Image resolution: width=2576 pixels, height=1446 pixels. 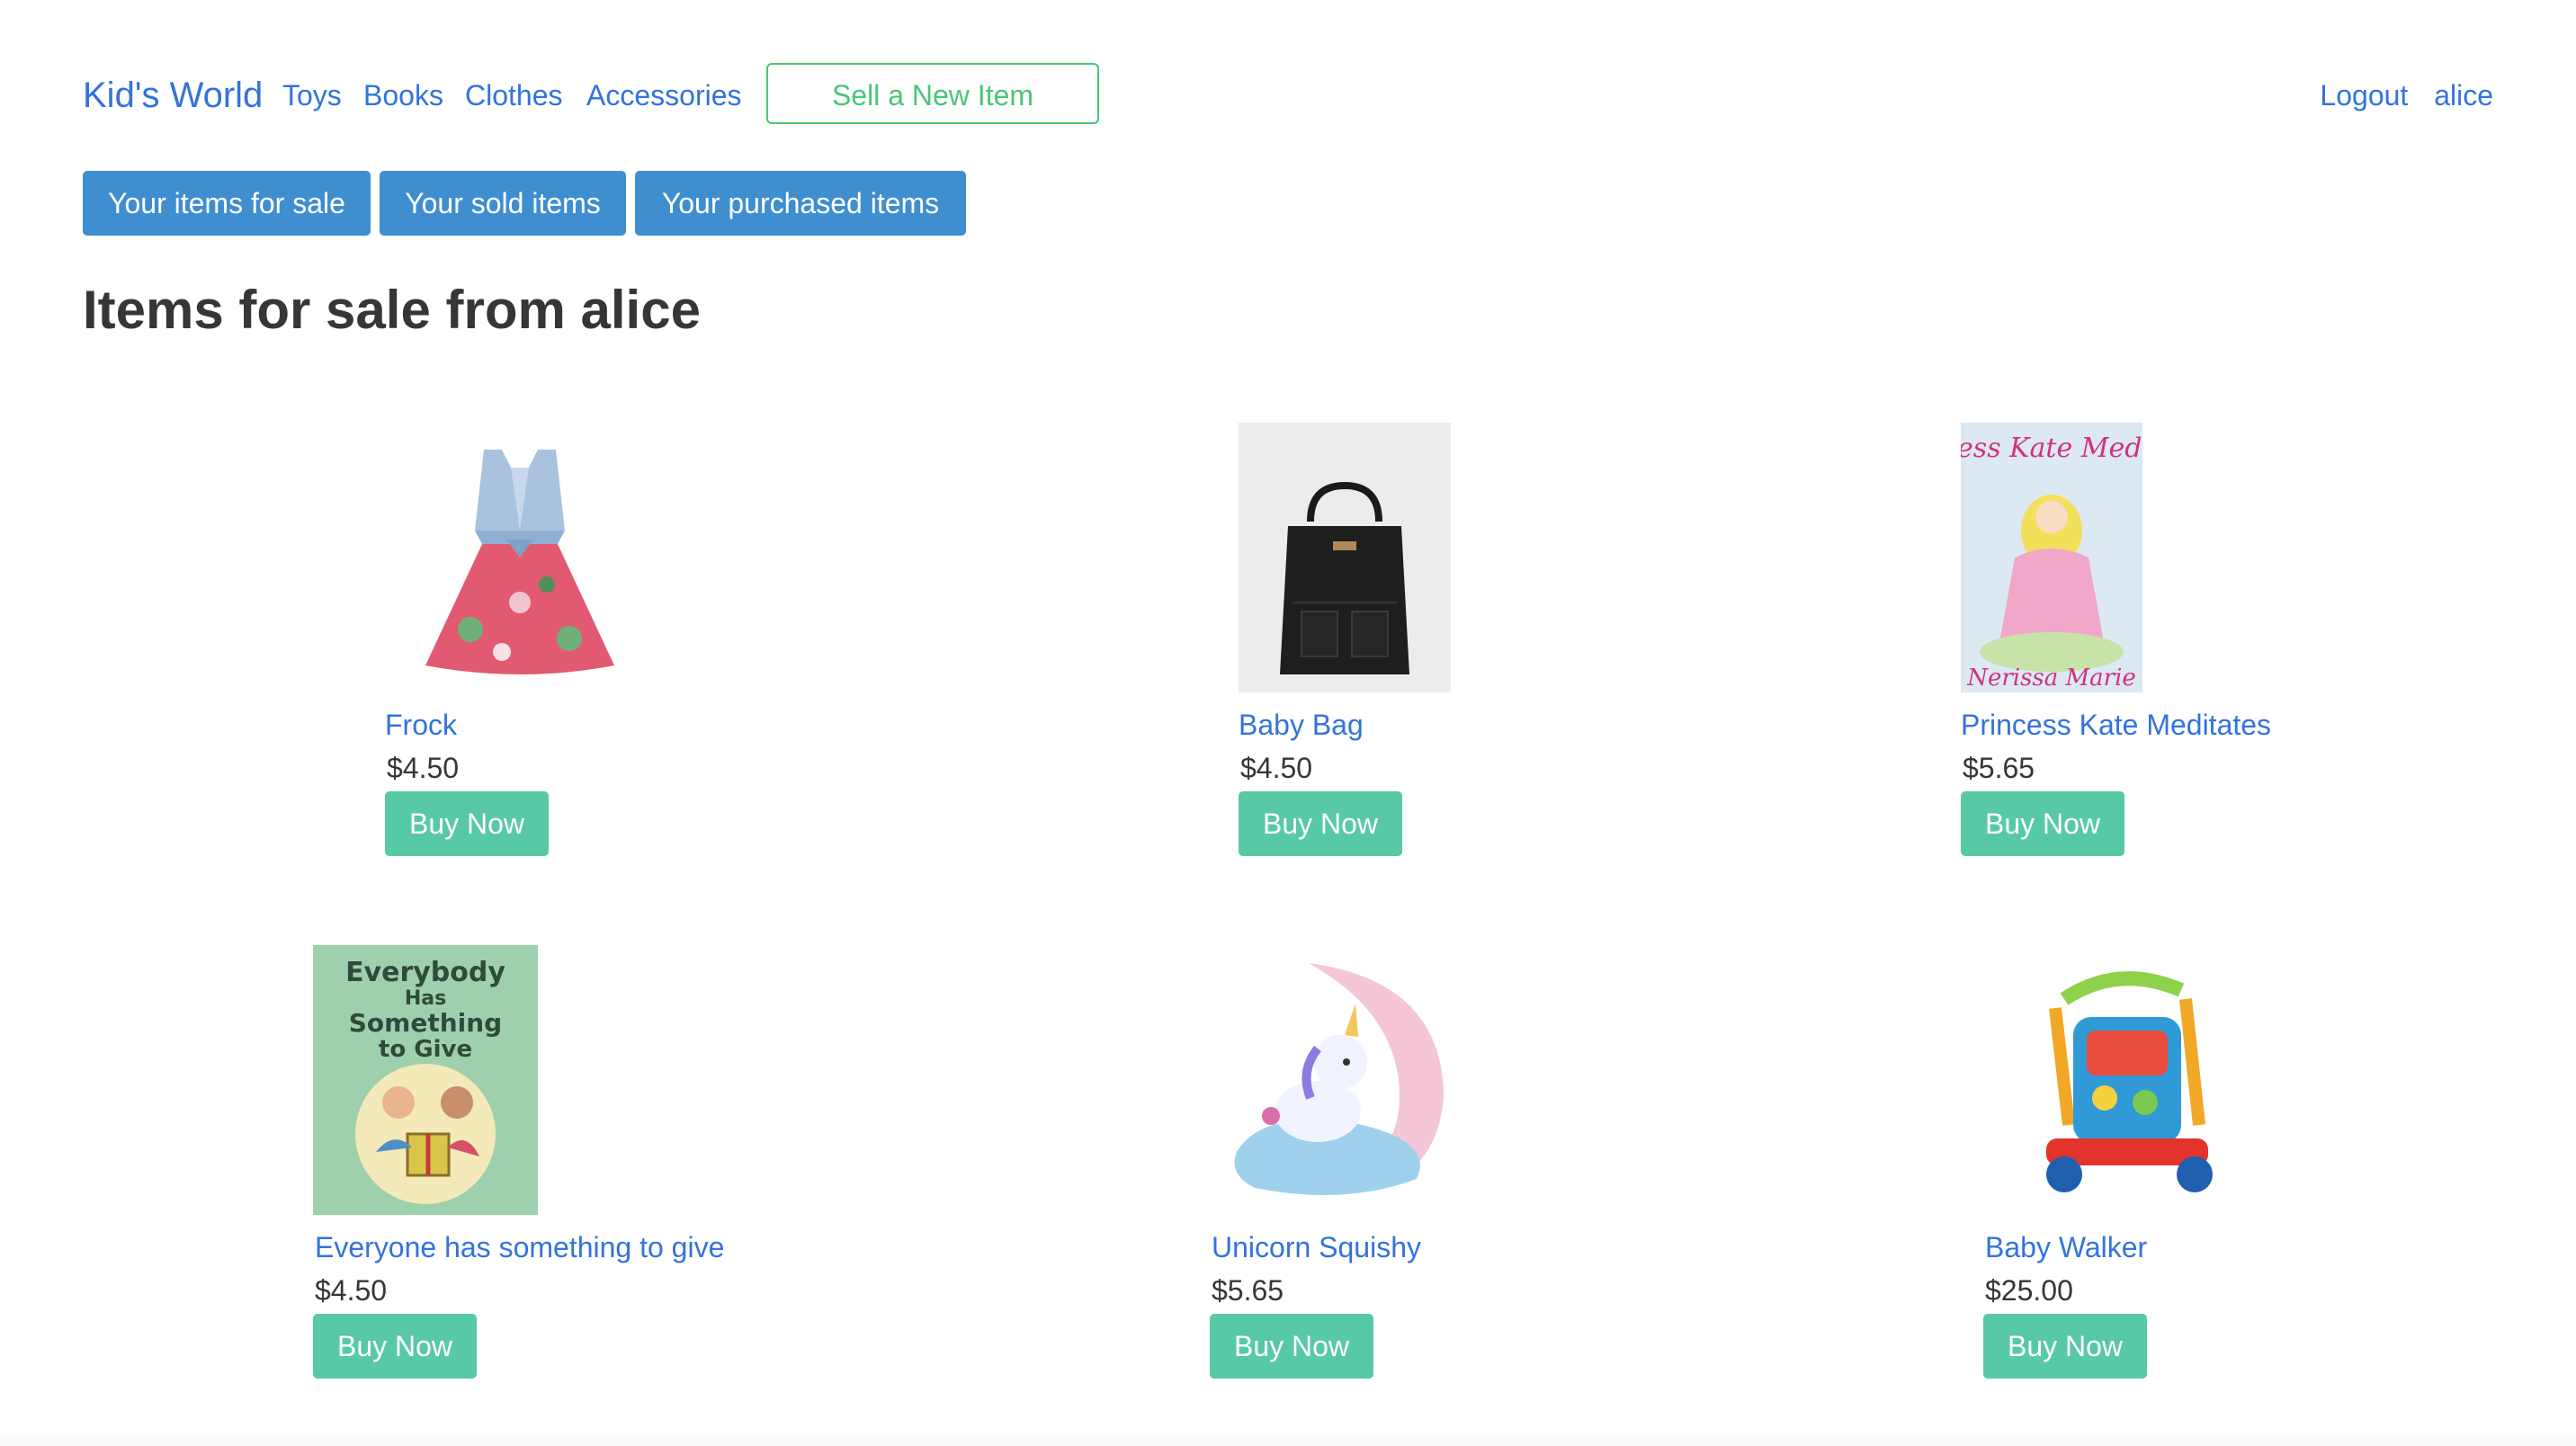 I want to click on cover-title-line: Has, so click(x=425, y=999).